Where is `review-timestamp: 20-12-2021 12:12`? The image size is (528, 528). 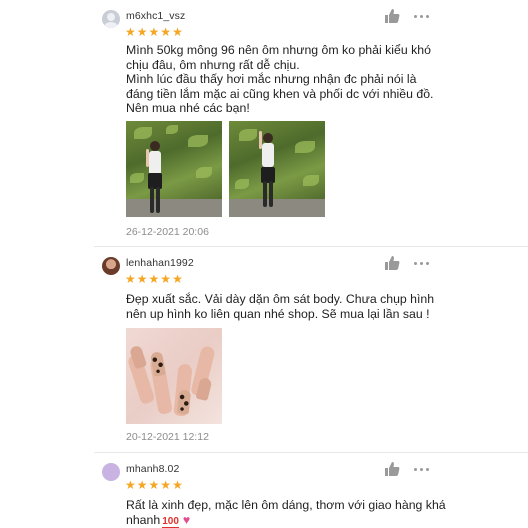 review-timestamp: 20-12-2021 12:12 is located at coordinates (167, 437).